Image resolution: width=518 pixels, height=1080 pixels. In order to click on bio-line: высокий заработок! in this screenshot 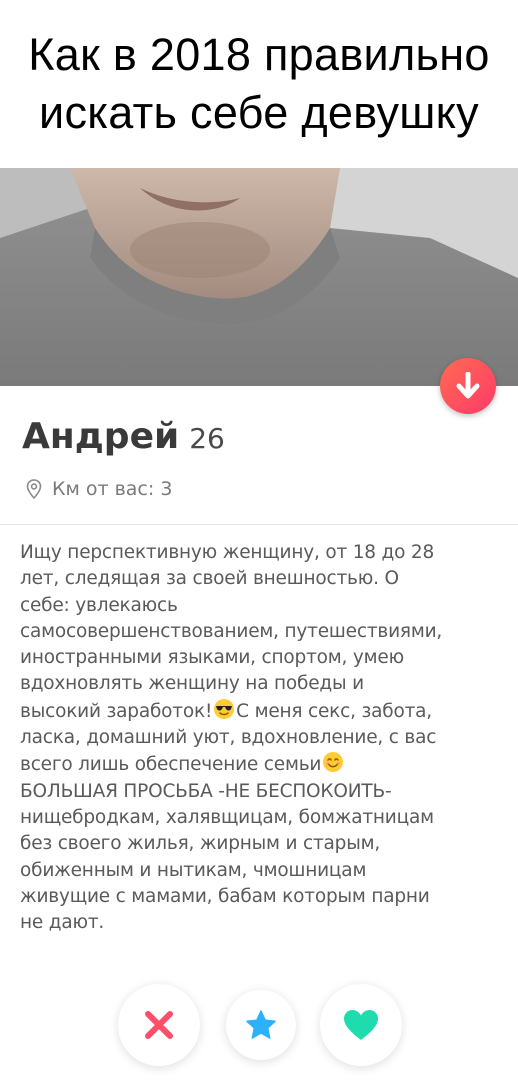, I will do `click(116, 711)`.